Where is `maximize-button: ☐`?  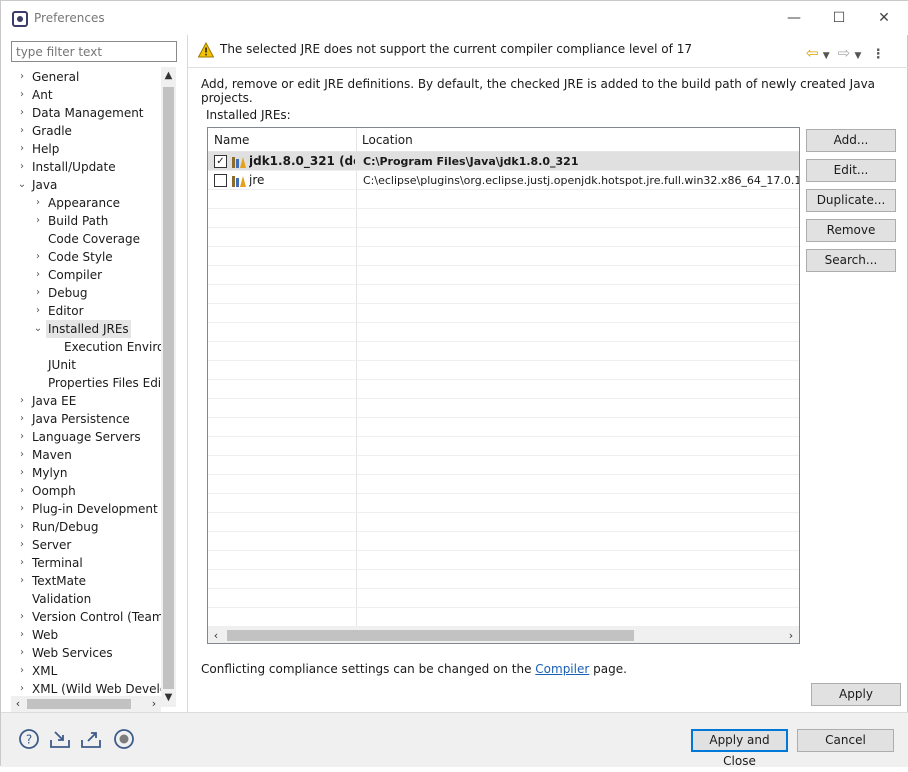
maximize-button: ☐ is located at coordinates (839, 18).